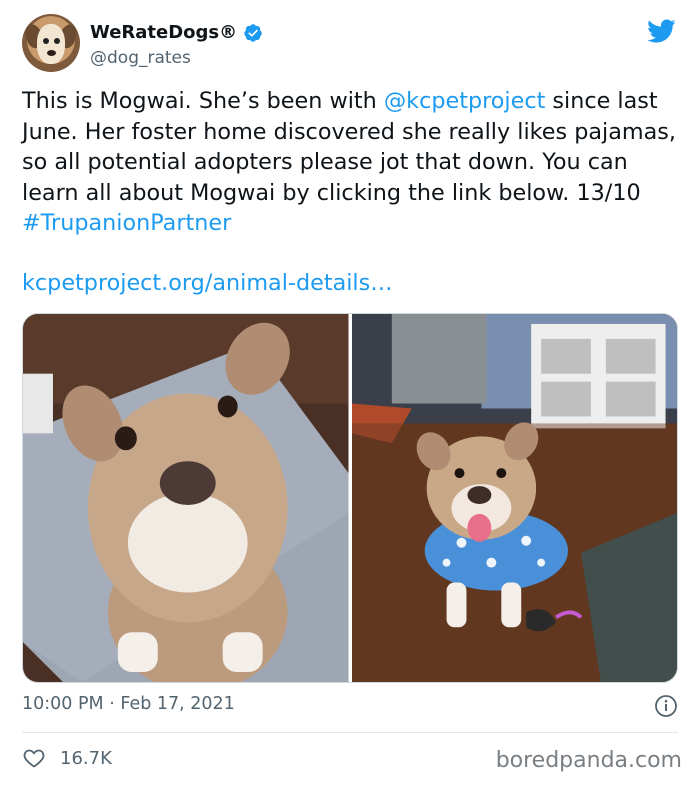 This screenshot has width=700, height=785. What do you see at coordinates (464, 101) in the screenshot?
I see `mention-link: @kcpetproject` at bounding box center [464, 101].